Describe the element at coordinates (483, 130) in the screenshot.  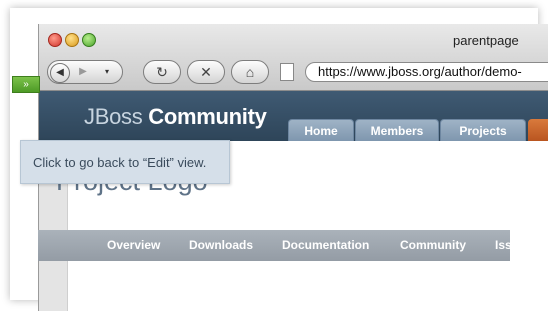
I see `tab-projects: Projects` at that location.